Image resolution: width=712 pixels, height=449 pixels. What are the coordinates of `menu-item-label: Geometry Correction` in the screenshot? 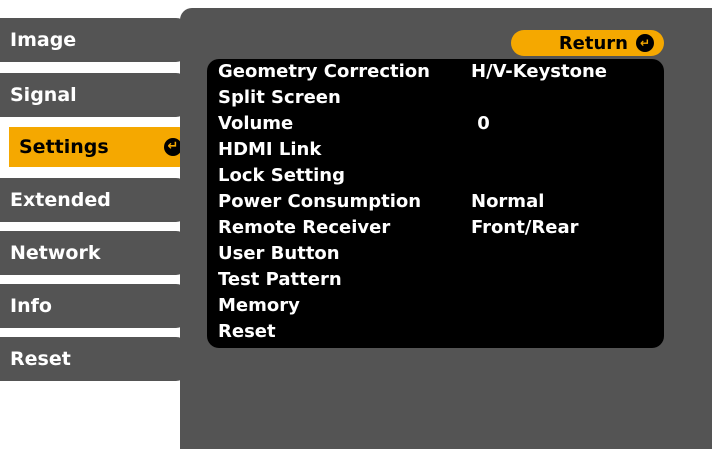 It's located at (324, 71).